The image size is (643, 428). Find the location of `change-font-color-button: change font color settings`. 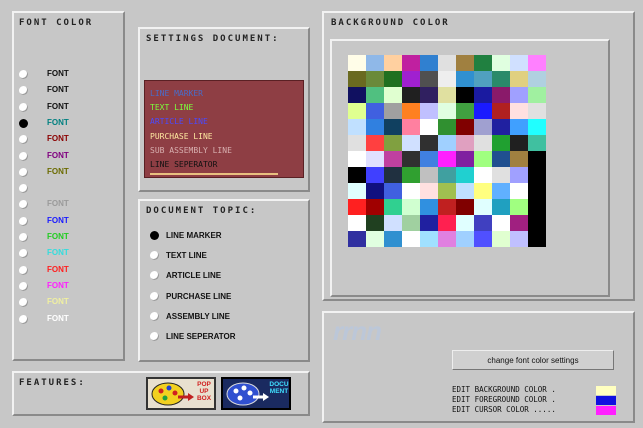

change-font-color-button: change font color settings is located at coordinates (533, 360).